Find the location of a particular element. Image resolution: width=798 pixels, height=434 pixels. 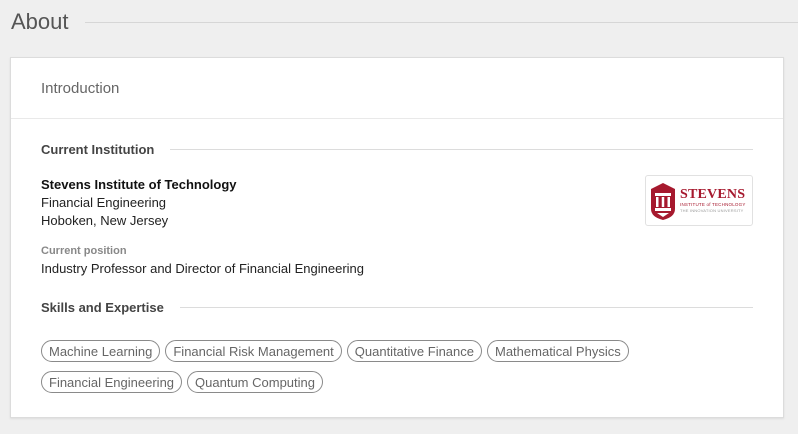

card-title: Introduction is located at coordinates (80, 88).